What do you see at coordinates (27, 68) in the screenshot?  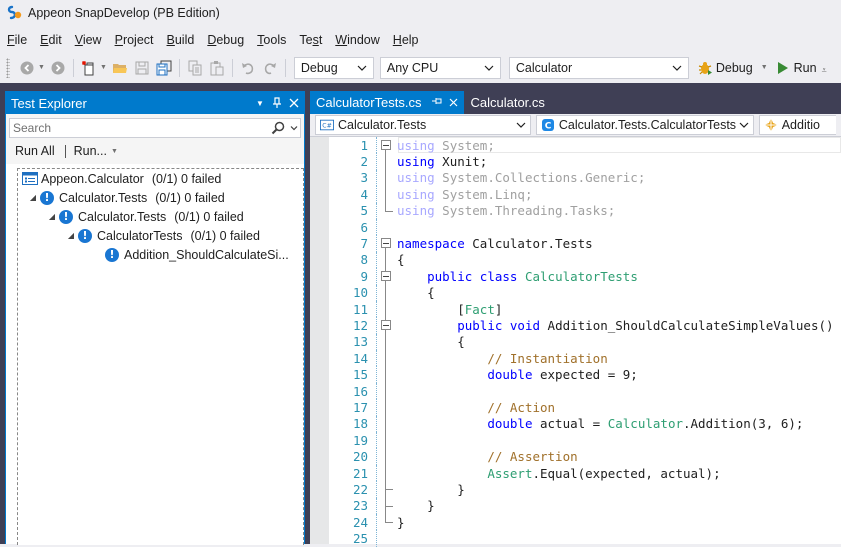 I see `back-icon` at bounding box center [27, 68].